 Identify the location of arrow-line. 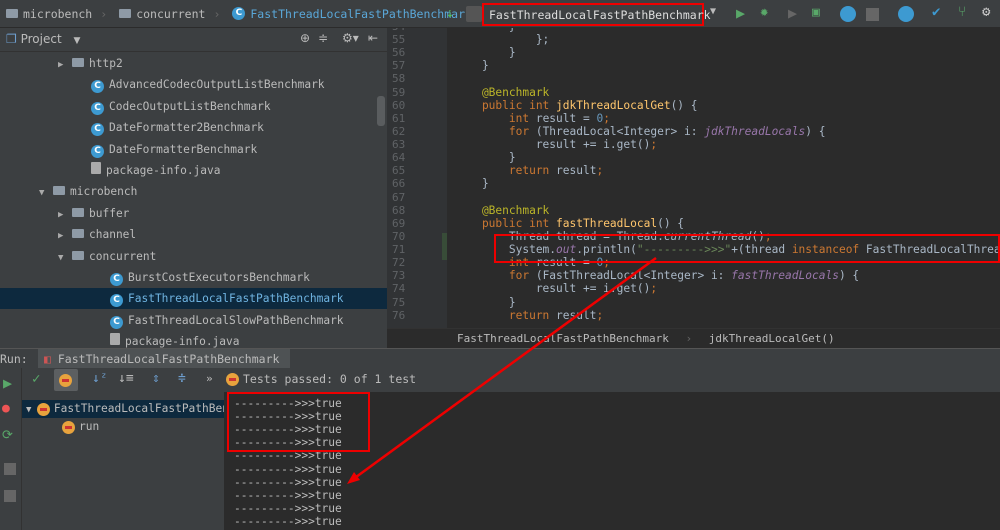
(504, 369).